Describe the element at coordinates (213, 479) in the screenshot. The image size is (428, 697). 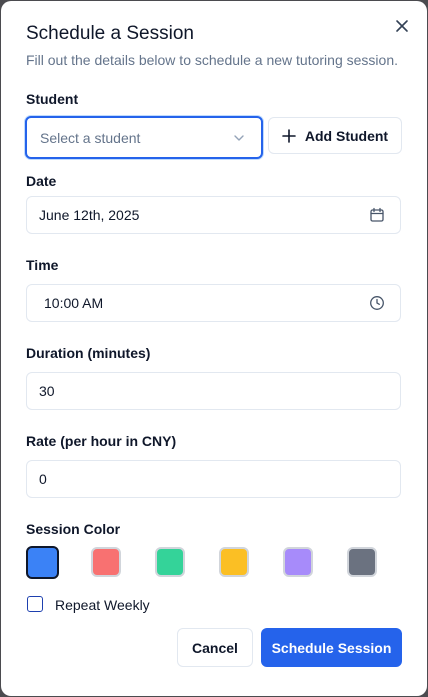
I see `rate-input: 0` at that location.